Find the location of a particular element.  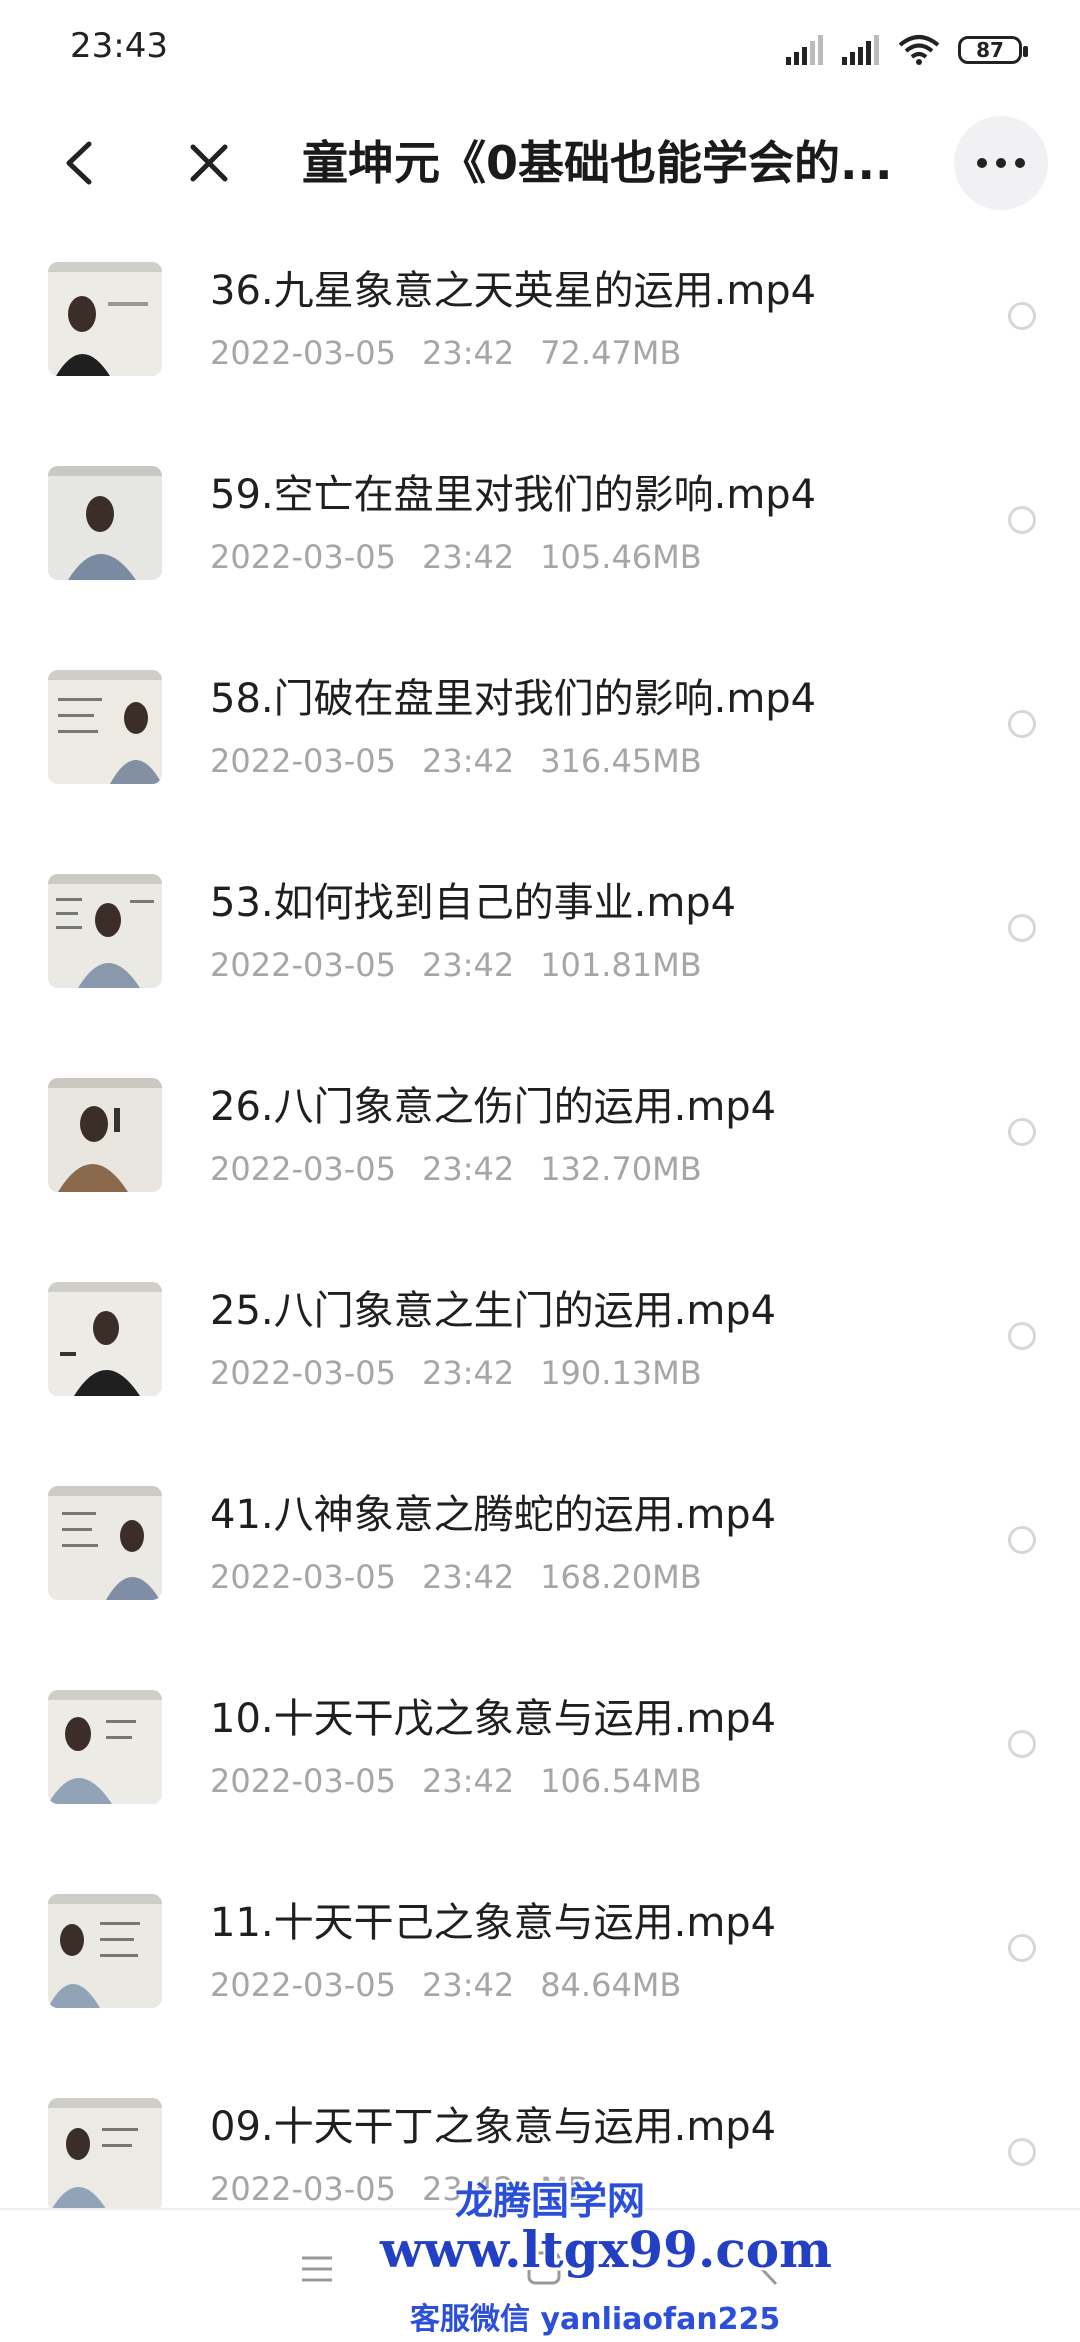

status-bar: 23:43 87 is located at coordinates (540, 50).